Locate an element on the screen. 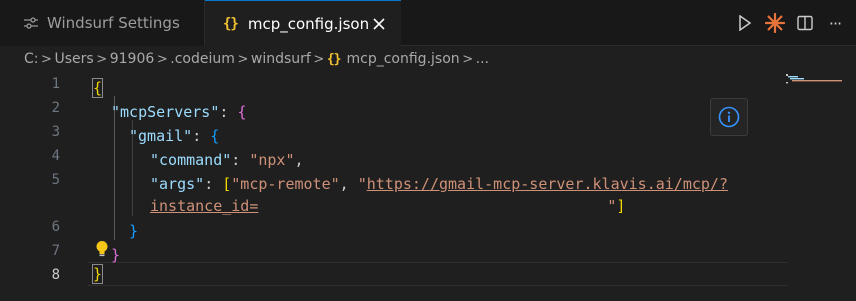  close-bracket: ] is located at coordinates (621, 206).